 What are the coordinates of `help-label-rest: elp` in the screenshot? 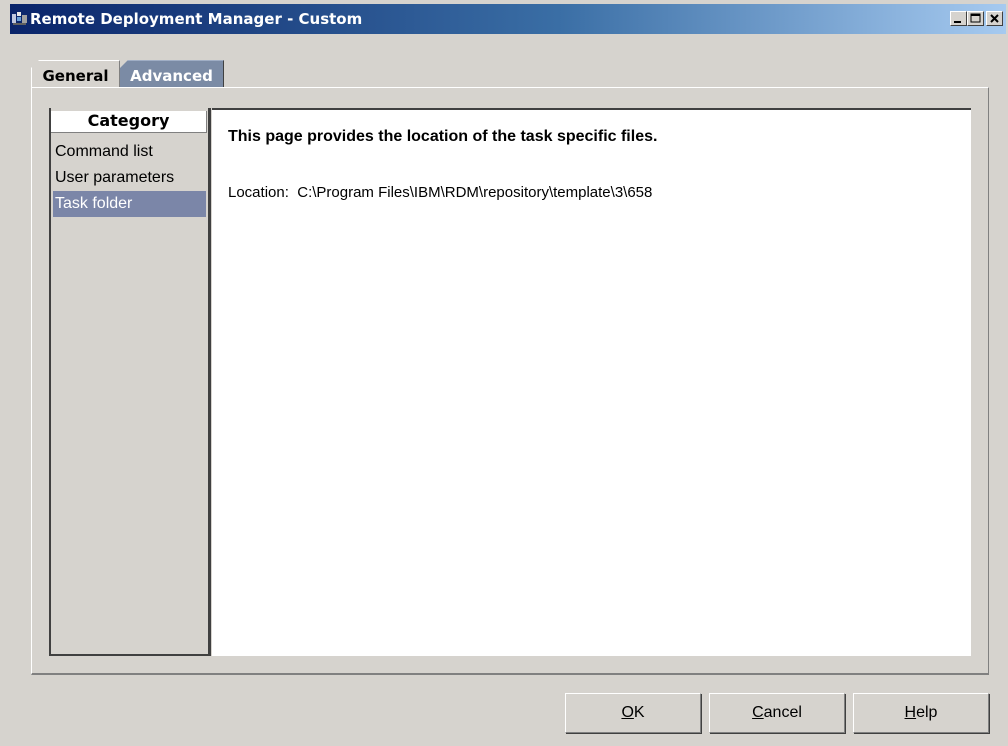 It's located at (927, 712).